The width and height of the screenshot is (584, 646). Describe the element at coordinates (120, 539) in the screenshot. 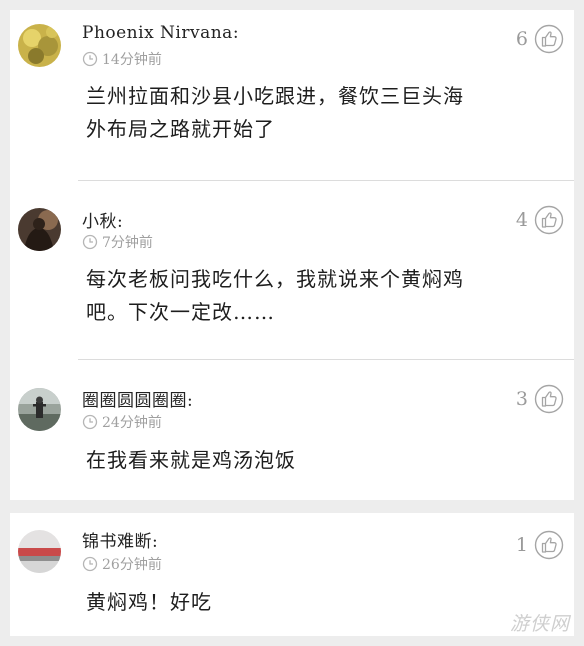

I see `author-name: 锦书难断:` at that location.